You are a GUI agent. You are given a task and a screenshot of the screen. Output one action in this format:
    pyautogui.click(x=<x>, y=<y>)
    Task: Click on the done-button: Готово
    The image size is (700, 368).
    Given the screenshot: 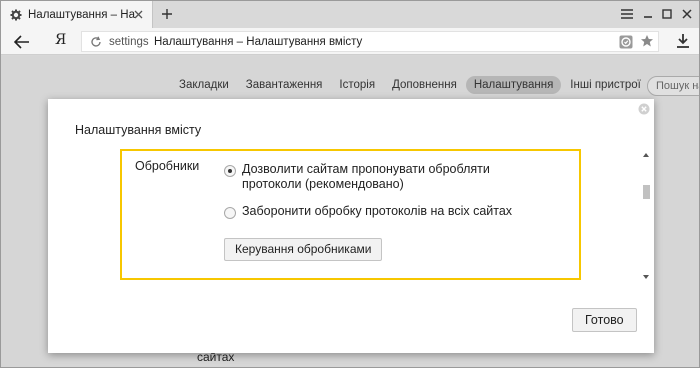 What is the action you would take?
    pyautogui.click(x=604, y=320)
    